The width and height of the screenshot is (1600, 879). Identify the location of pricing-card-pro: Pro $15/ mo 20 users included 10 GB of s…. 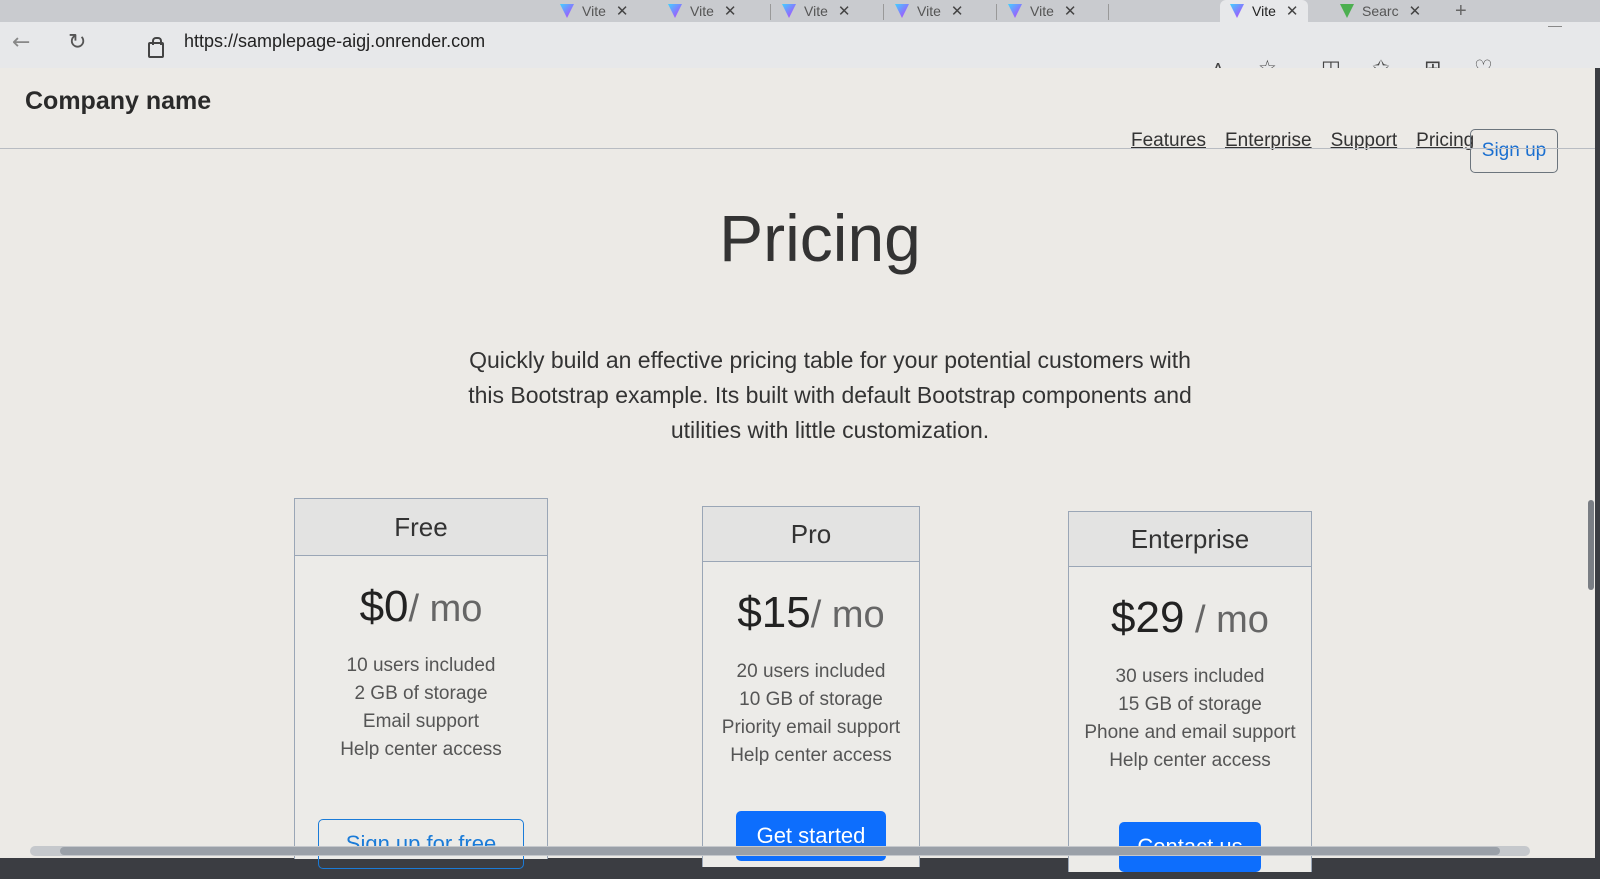
(811, 686).